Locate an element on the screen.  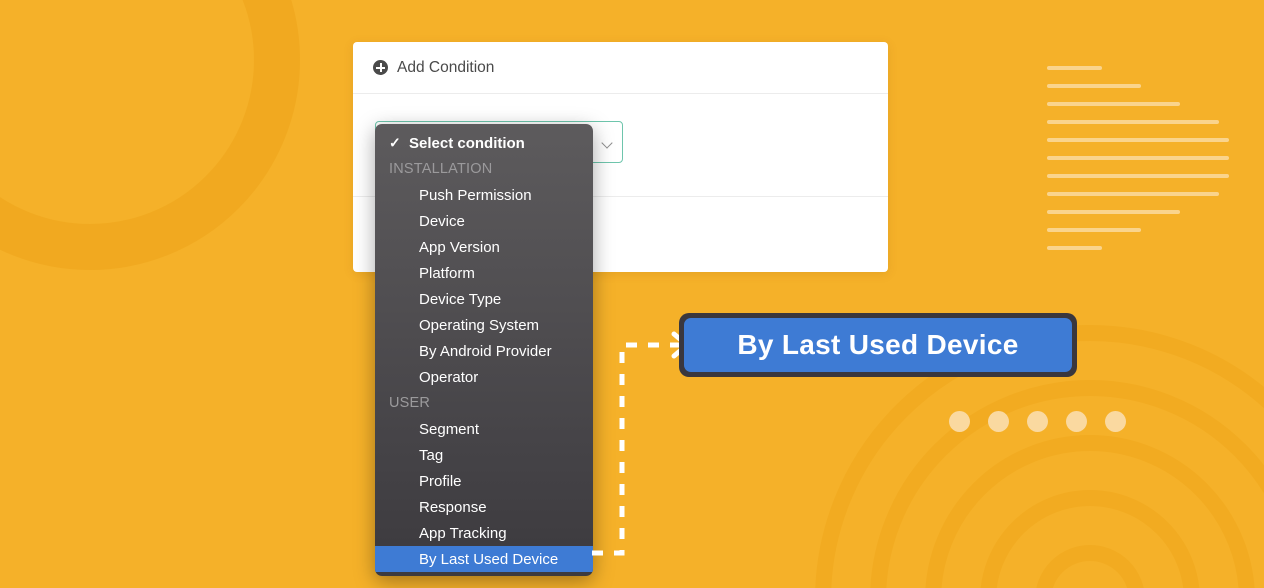
dropdown-item: Operating System is located at coordinates (484, 325).